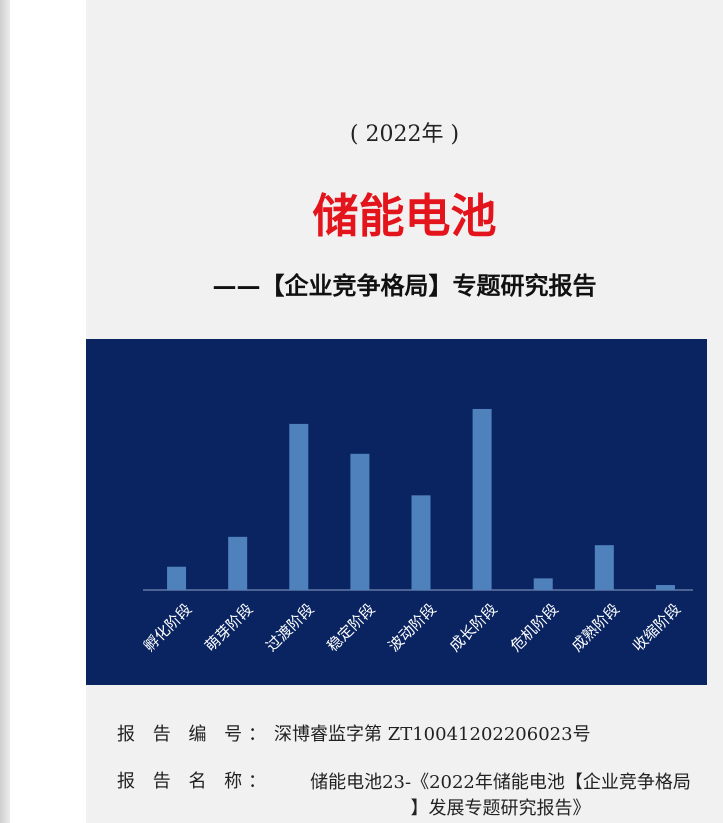 This screenshot has height=823, width=723. What do you see at coordinates (167, 627) in the screenshot?
I see `x-tick-label-1: 孵化阶段` at bounding box center [167, 627].